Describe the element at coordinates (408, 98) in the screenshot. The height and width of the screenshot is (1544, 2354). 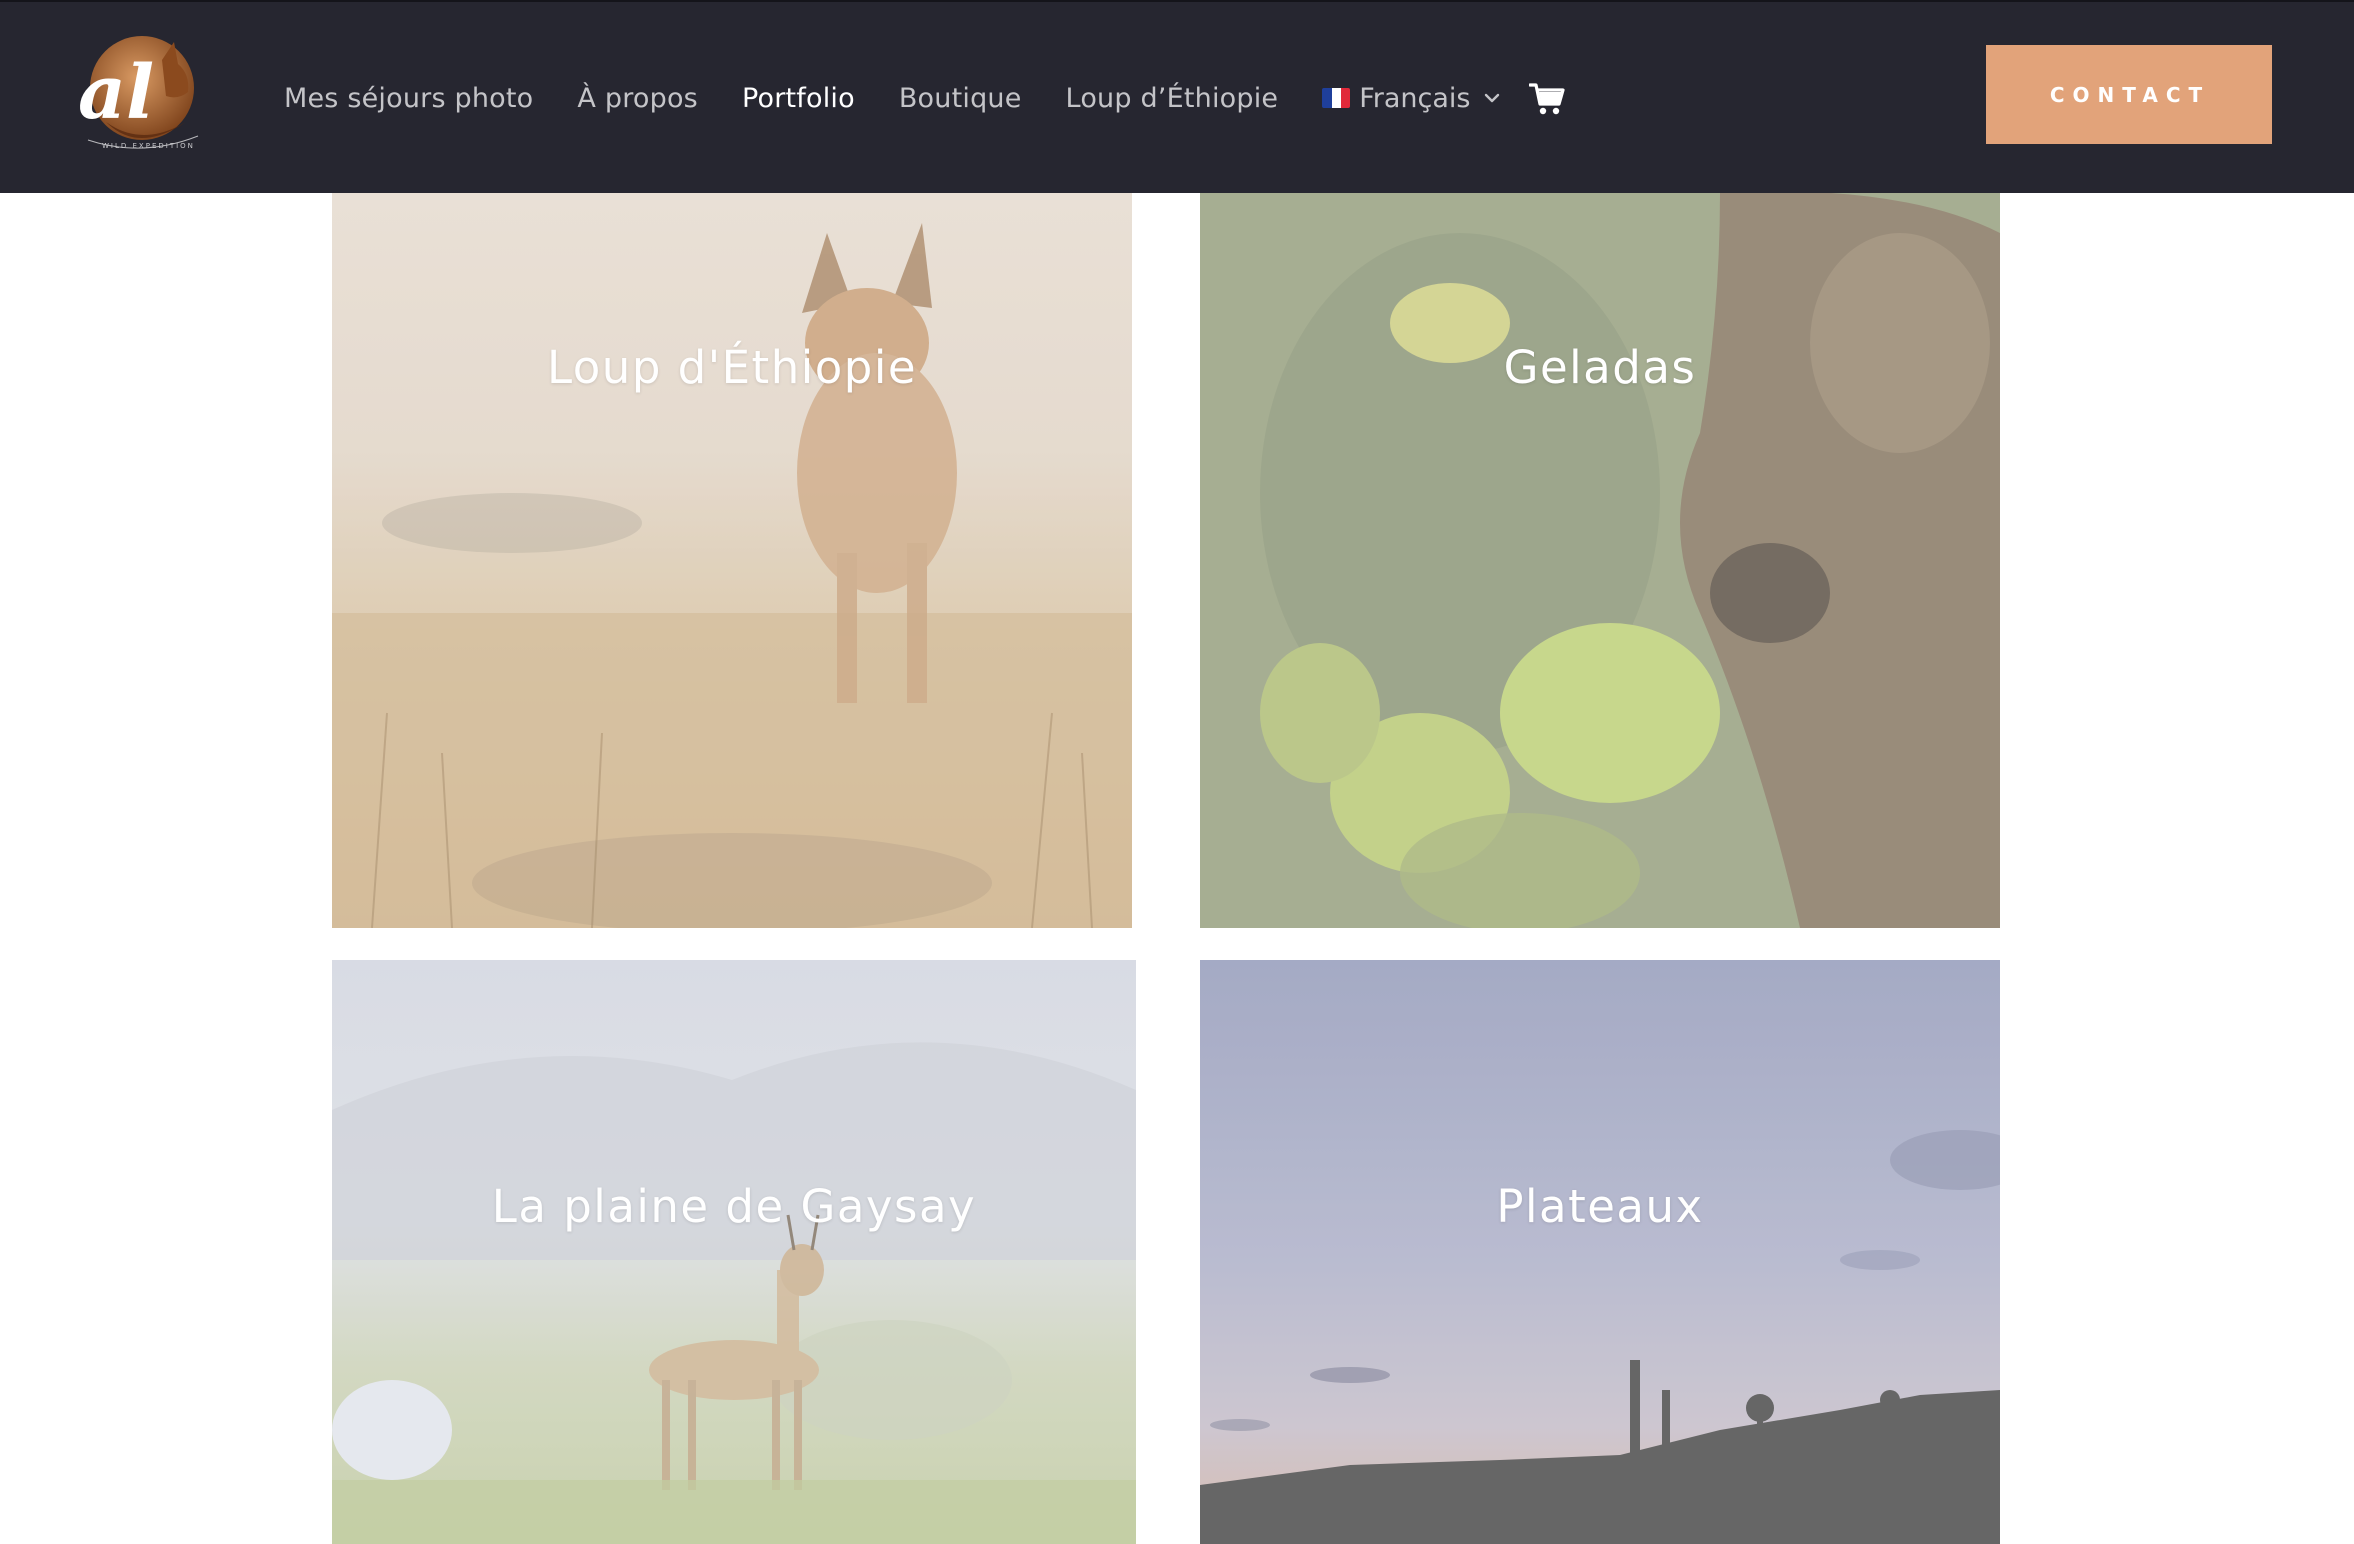
I see `nav-item-sejours-photo: Mes séjours photo` at that location.